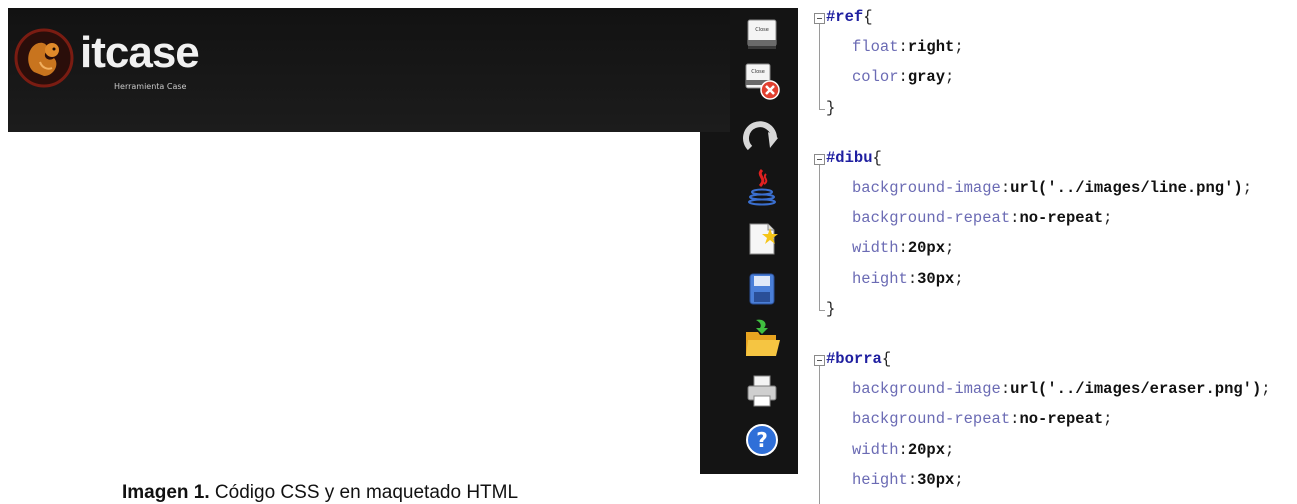 This screenshot has height=504, width=1297. I want to click on close-document-icon: Close, so click(762, 34).